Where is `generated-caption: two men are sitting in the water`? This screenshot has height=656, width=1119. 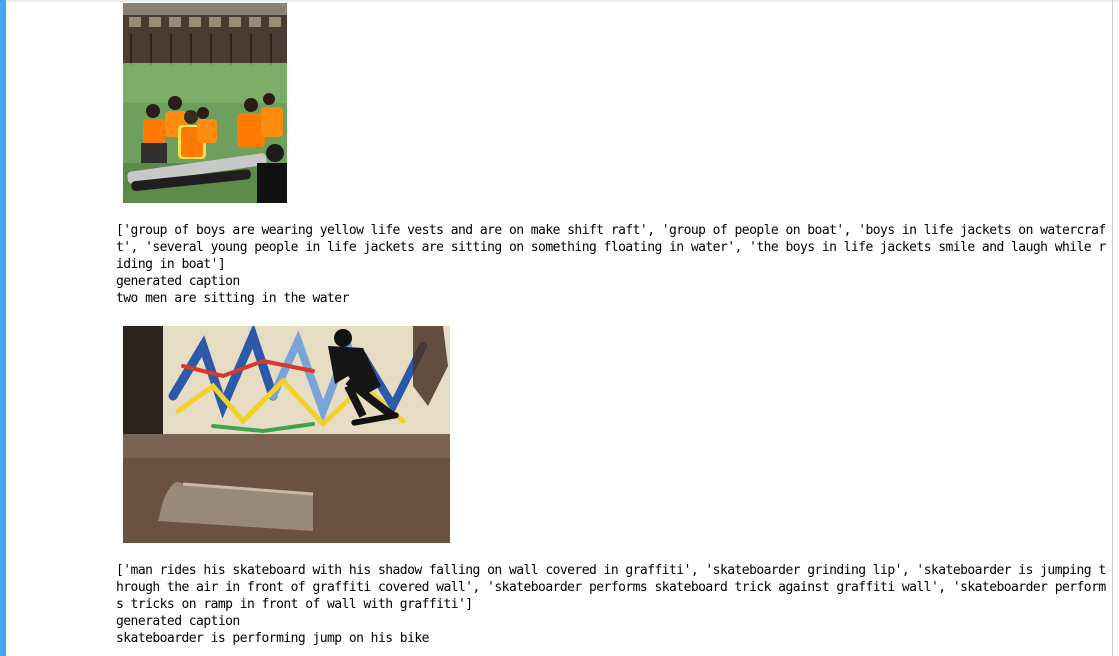 generated-caption: two men are sitting in the water is located at coordinates (232, 298).